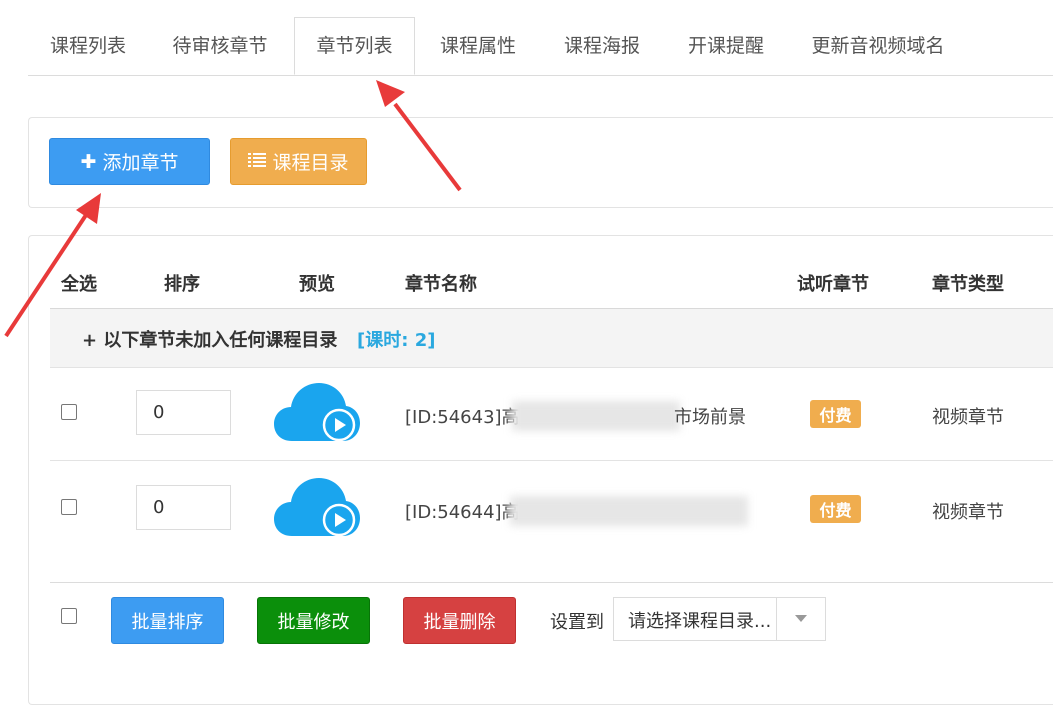  Describe the element at coordinates (478, 46) in the screenshot. I see `tab-course-properties: 课程属性` at that location.